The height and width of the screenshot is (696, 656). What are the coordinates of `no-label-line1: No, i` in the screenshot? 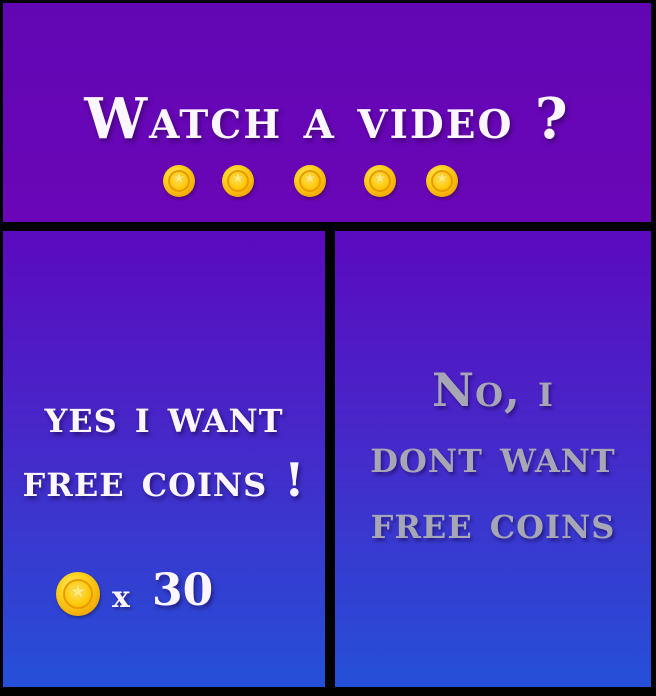 It's located at (493, 390).